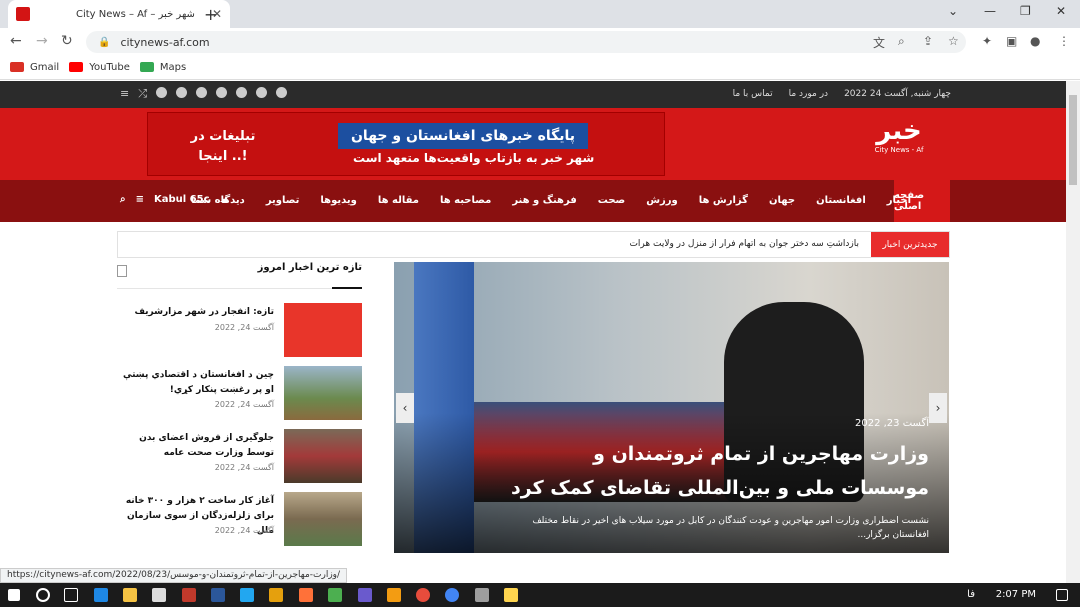 The image size is (1080, 607). I want to click on facebook-icon, so click(282, 92).